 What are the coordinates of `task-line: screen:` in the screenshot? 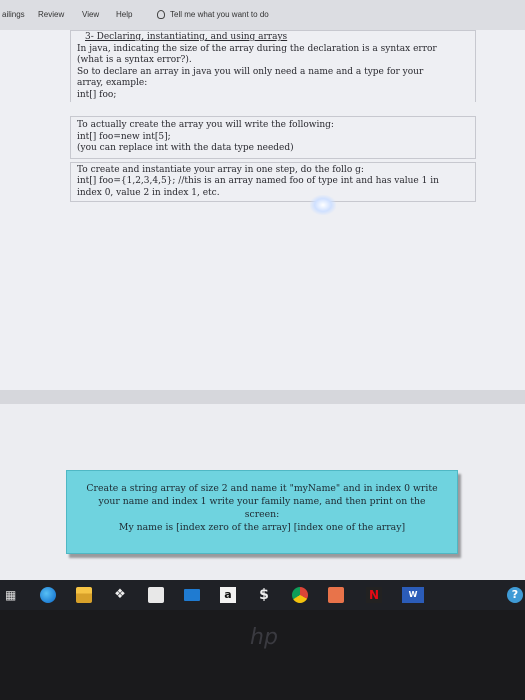 It's located at (262, 514).